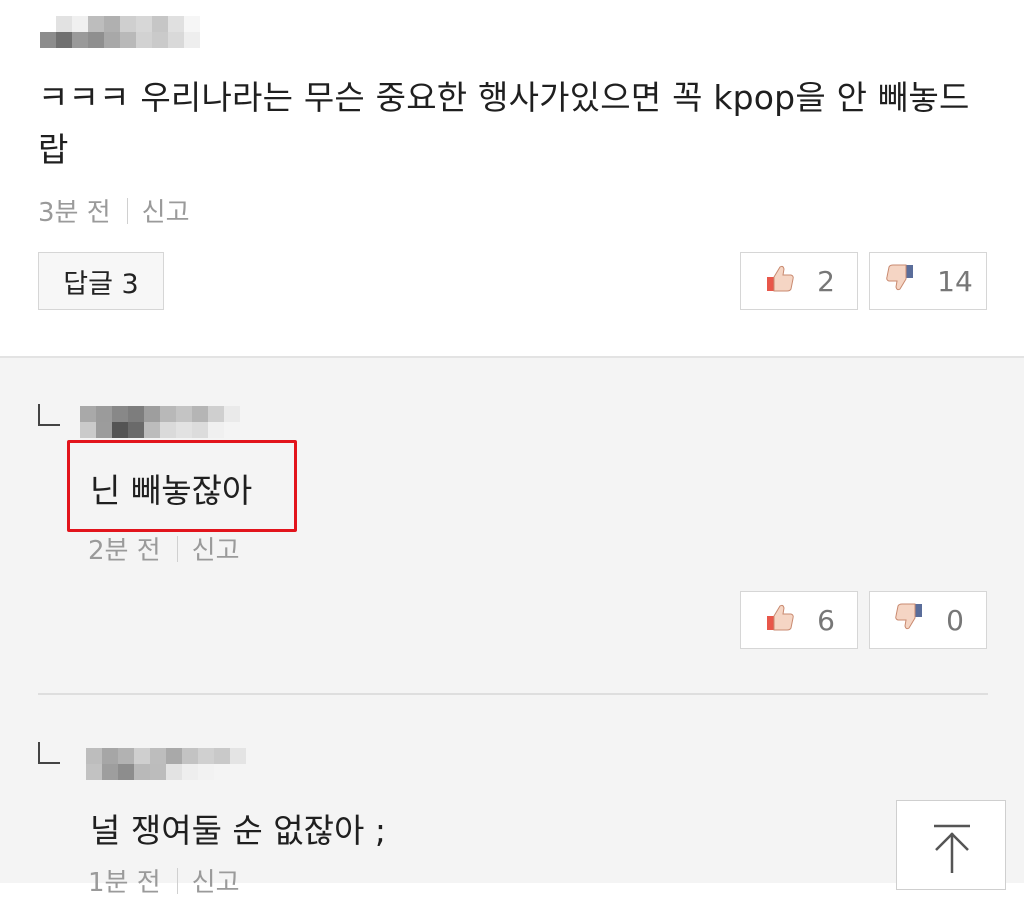 Image resolution: width=1024 pixels, height=899 pixels. What do you see at coordinates (799, 620) in the screenshot?
I see `like-button: 6` at bounding box center [799, 620].